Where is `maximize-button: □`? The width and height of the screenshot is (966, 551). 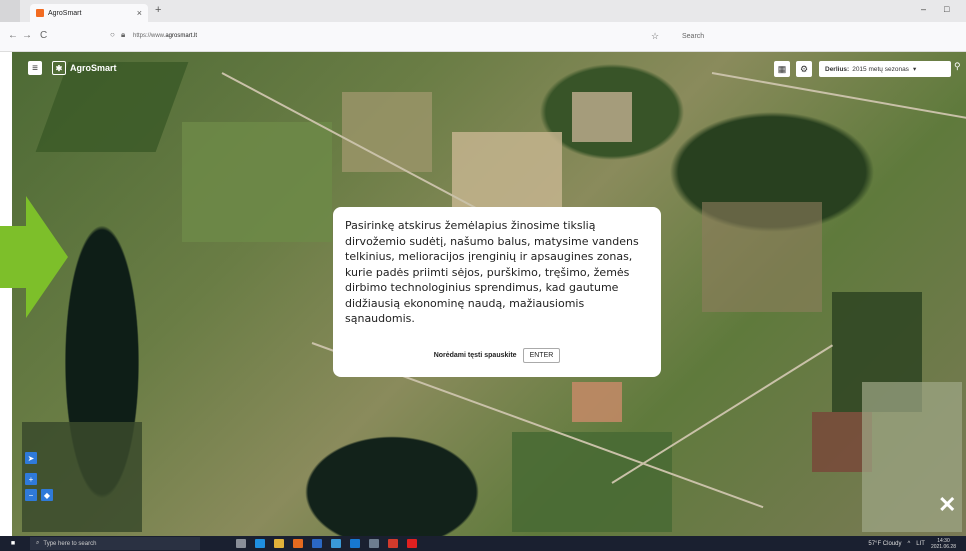
maximize-button: □ is located at coordinates (946, 9).